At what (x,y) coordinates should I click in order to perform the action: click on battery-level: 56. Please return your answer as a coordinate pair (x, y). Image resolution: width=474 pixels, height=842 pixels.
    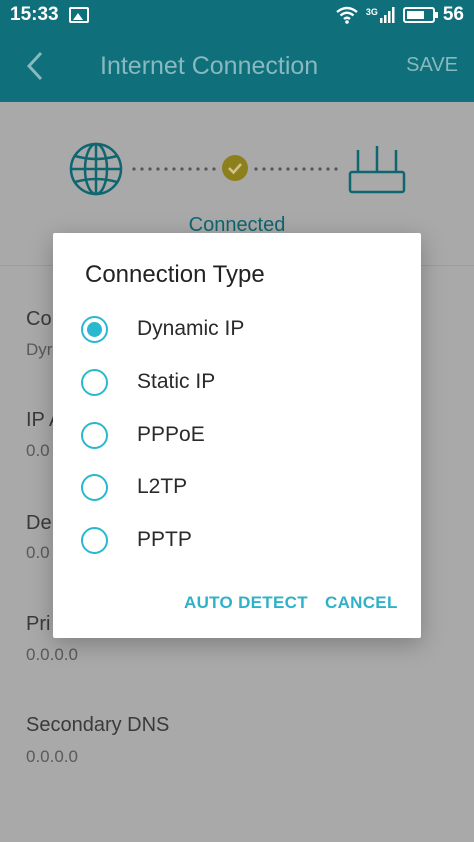
    Looking at the image, I should click on (453, 14).